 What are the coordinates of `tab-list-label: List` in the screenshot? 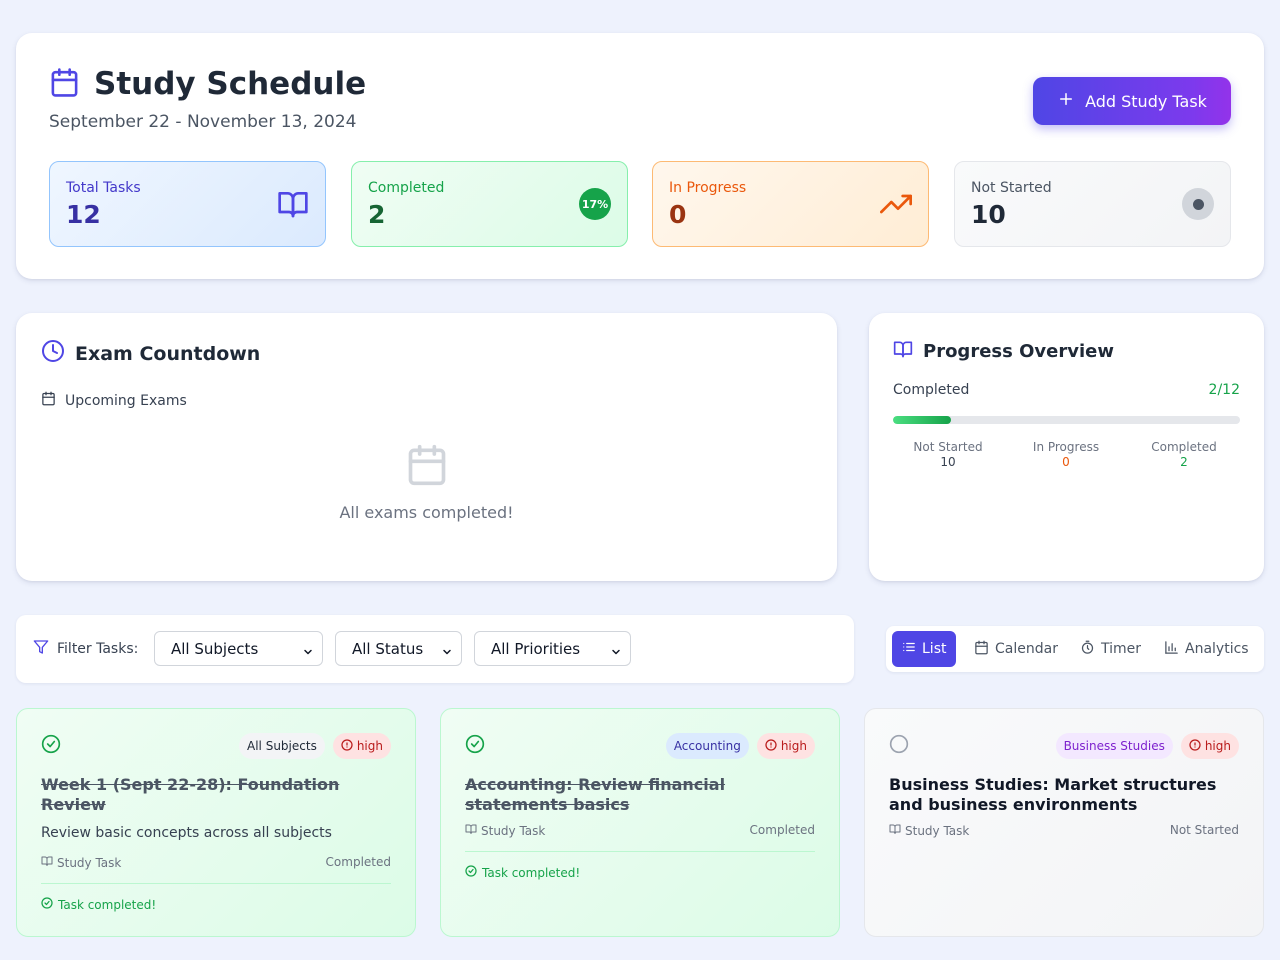 It's located at (934, 649).